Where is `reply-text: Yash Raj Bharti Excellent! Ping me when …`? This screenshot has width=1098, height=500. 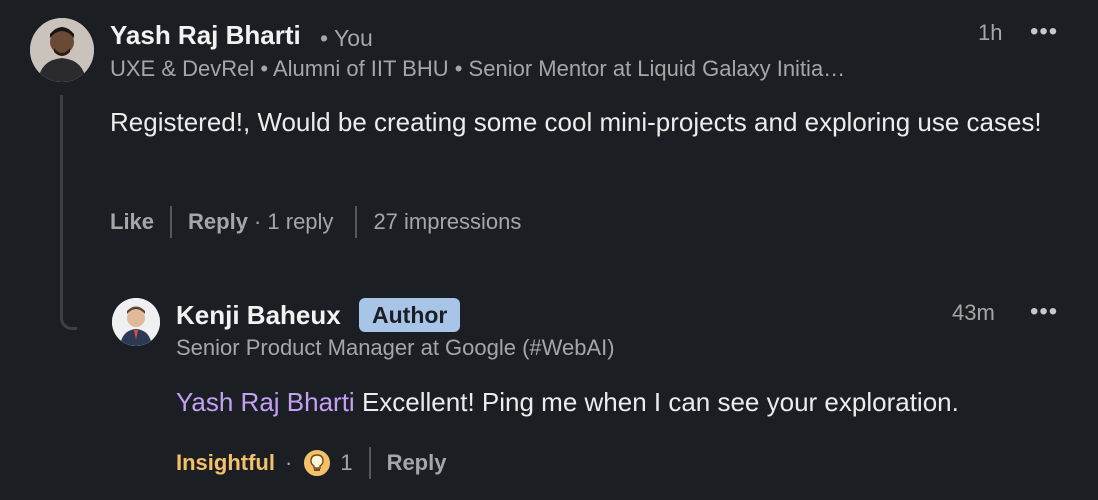 reply-text: Yash Raj Bharti Excellent! Ping me when … is located at coordinates (626, 402).